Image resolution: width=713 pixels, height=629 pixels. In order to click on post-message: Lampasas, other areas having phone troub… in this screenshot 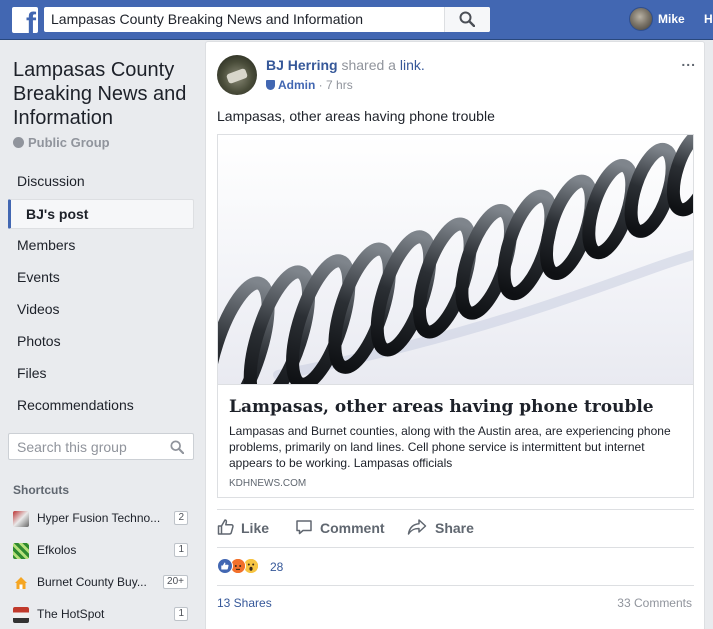, I will do `click(356, 116)`.